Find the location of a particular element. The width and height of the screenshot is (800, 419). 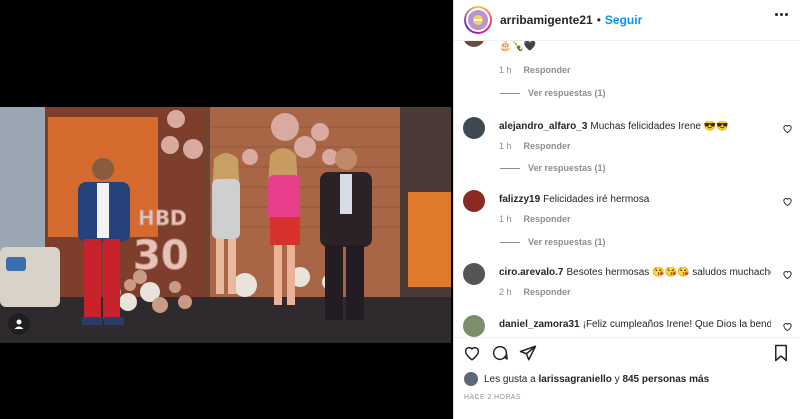

comment-text: Besotes hermosas 😘😘😘 saludos muchachos is located at coordinates (668, 272).